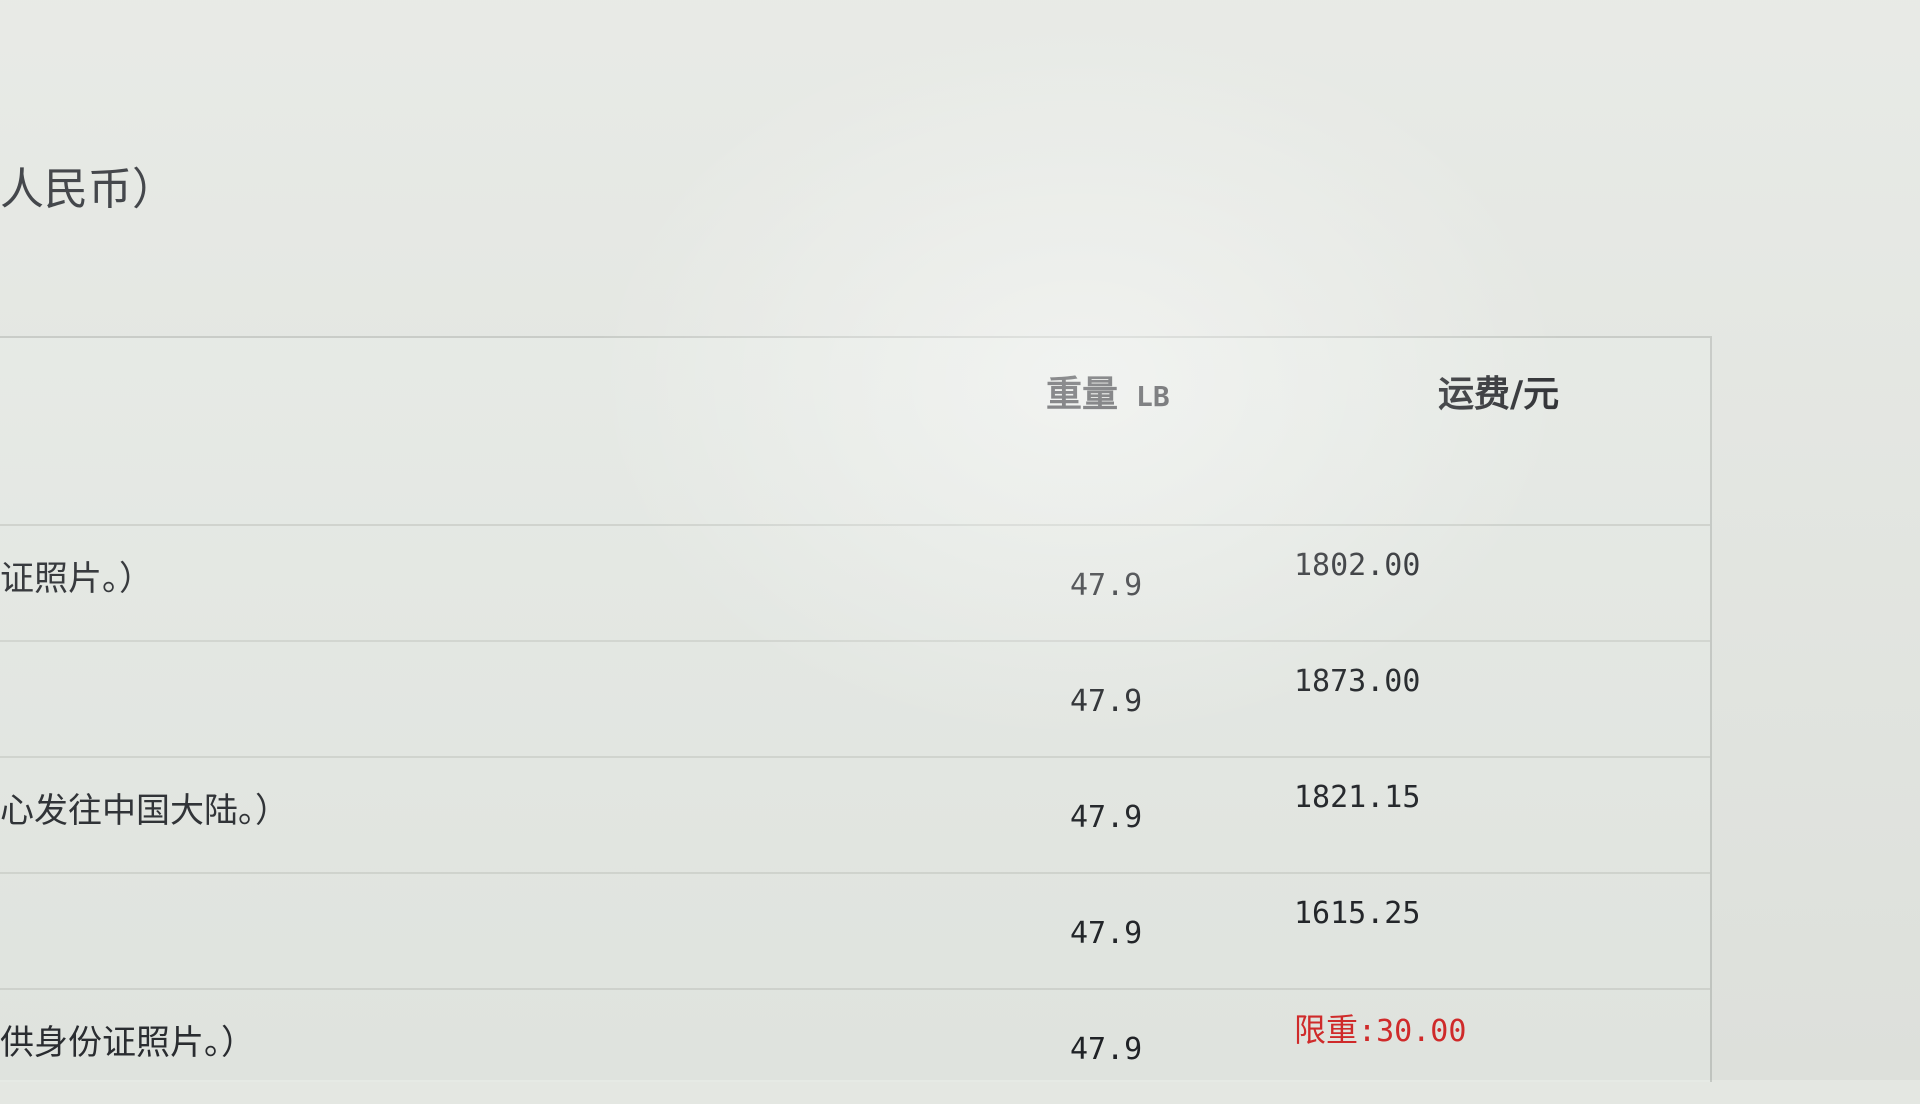 Image resolution: width=1920 pixels, height=1104 pixels. Describe the element at coordinates (855, 932) in the screenshot. I see `table-row: 47.9 1615.25` at that location.